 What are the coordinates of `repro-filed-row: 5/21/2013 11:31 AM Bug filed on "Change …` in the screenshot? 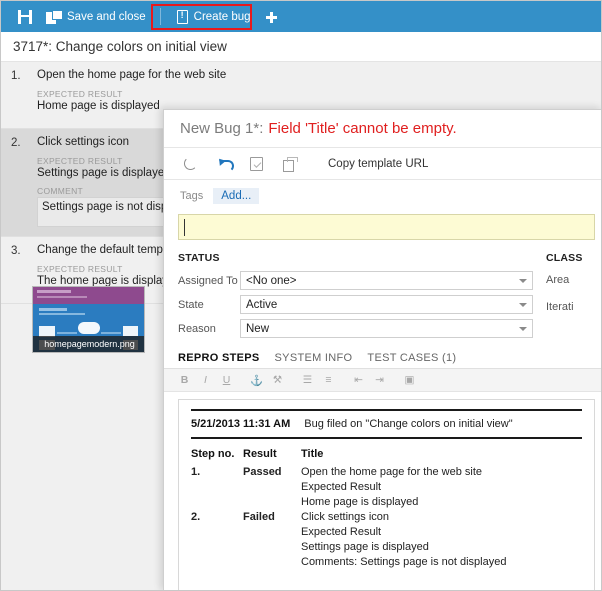 It's located at (386, 425).